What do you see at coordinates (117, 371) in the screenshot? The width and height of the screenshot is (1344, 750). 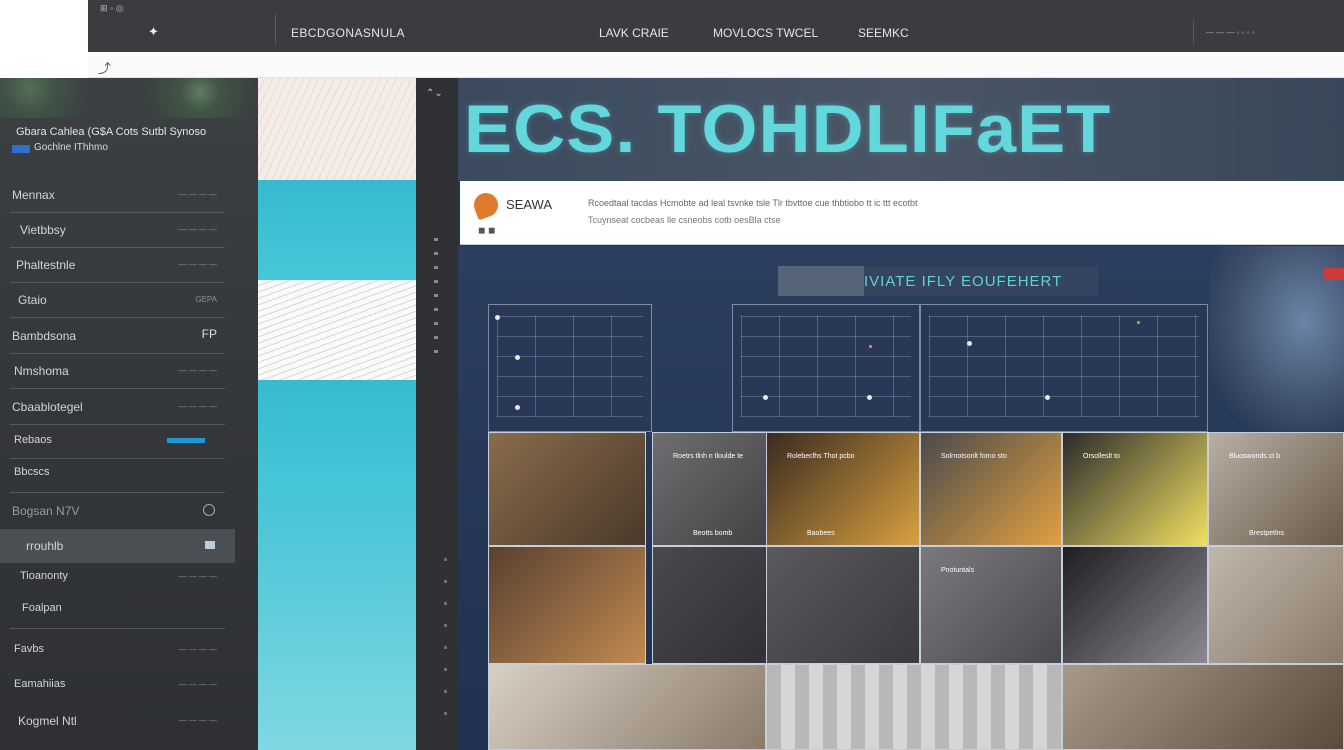 I see `sidebar-item-6: Nmshoma — — — —` at bounding box center [117, 371].